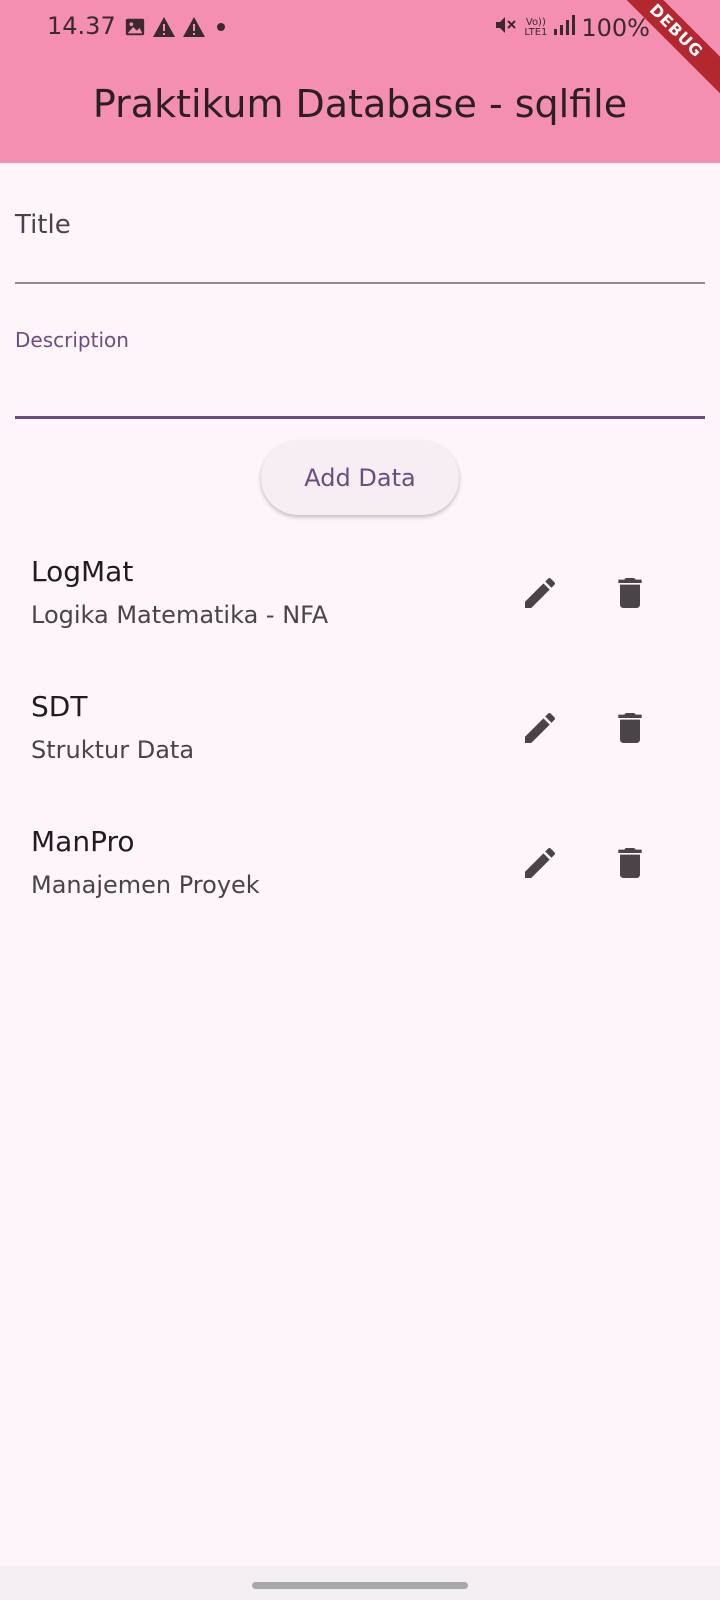 This screenshot has height=1600, width=720. Describe the element at coordinates (43, 225) in the screenshot. I see `title-field-label: Title` at that location.